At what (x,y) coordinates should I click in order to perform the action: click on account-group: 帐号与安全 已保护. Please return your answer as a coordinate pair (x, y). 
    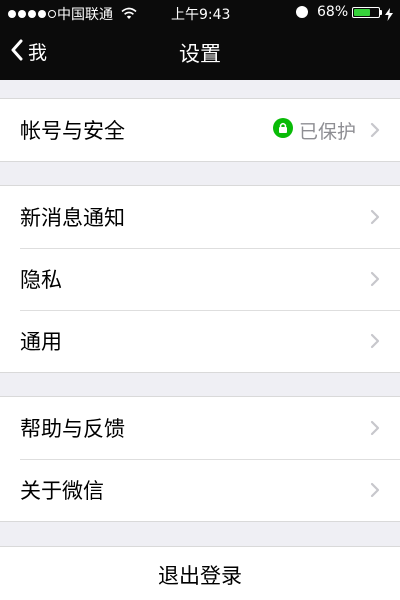
    Looking at the image, I should click on (200, 130).